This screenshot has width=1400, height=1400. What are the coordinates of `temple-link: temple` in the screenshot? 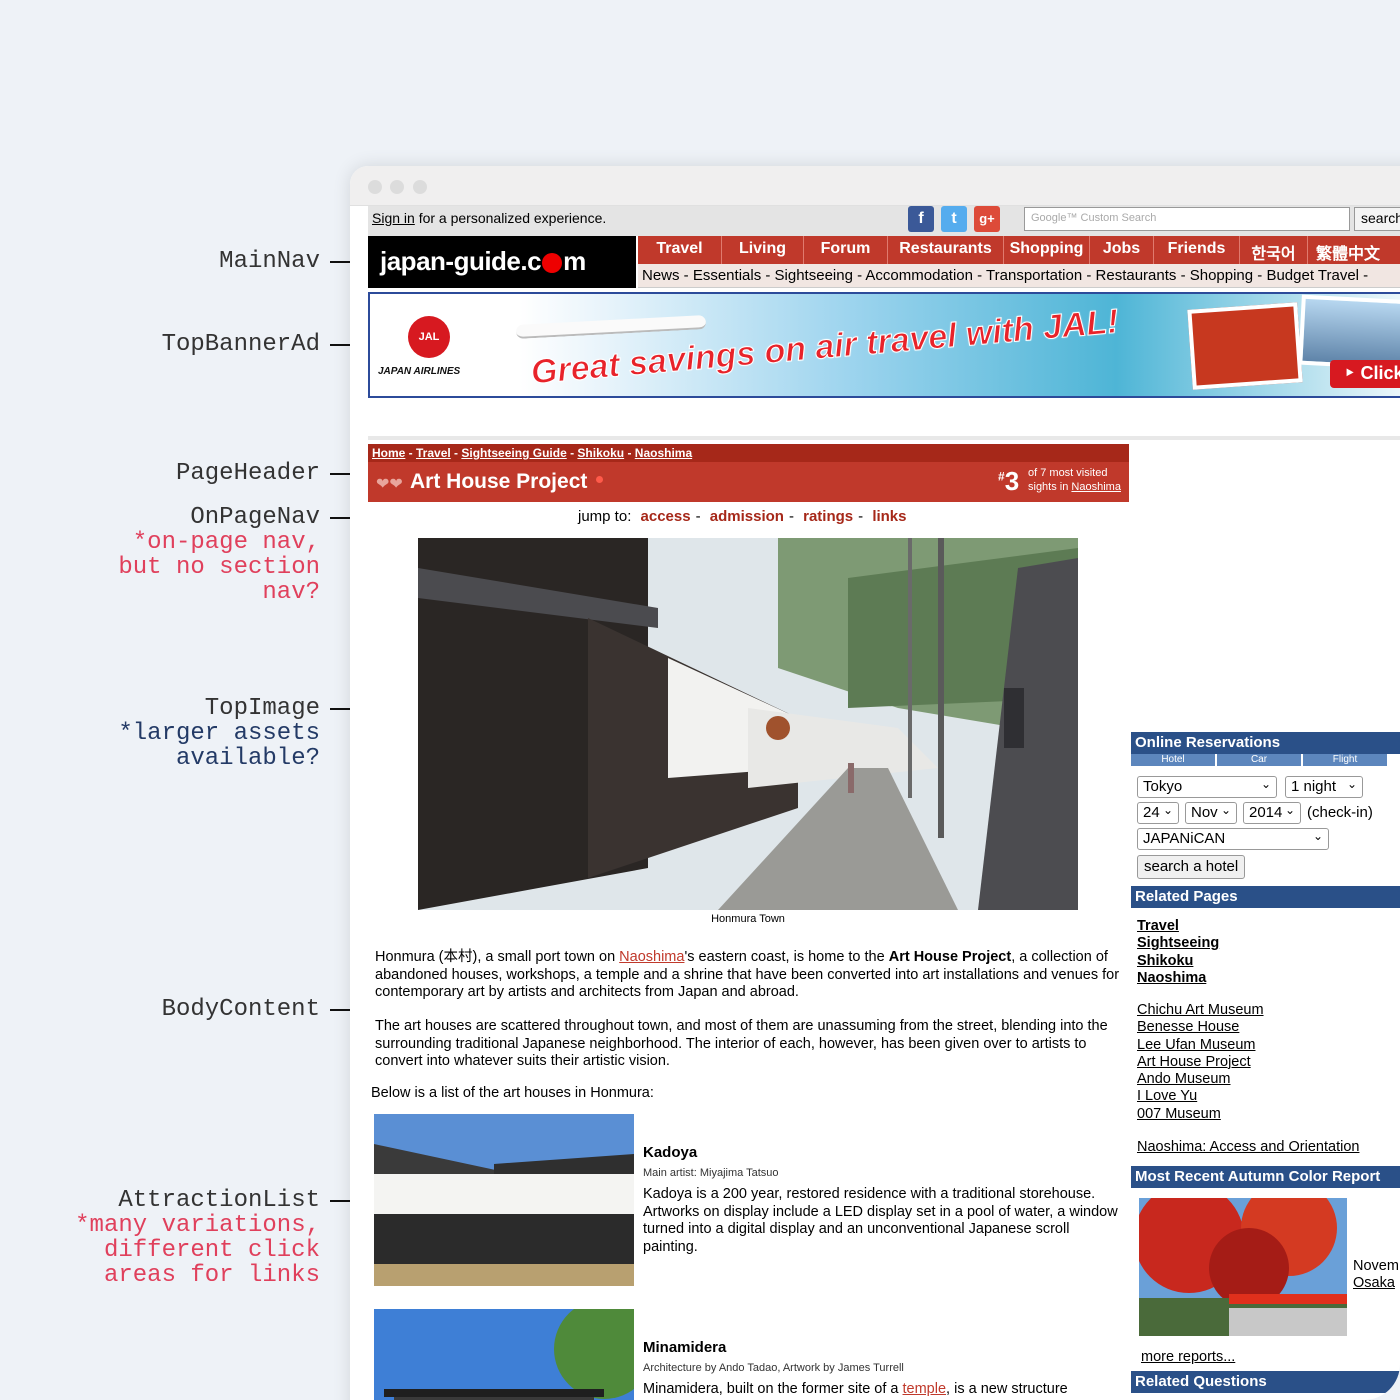 It's located at (925, 1389).